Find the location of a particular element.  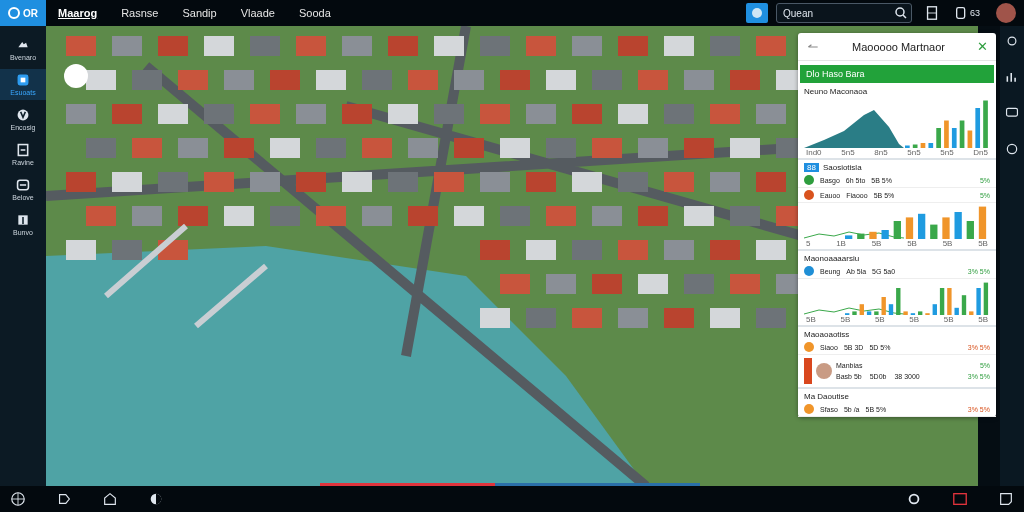

v-circle-icon is located at coordinates (23, 115).